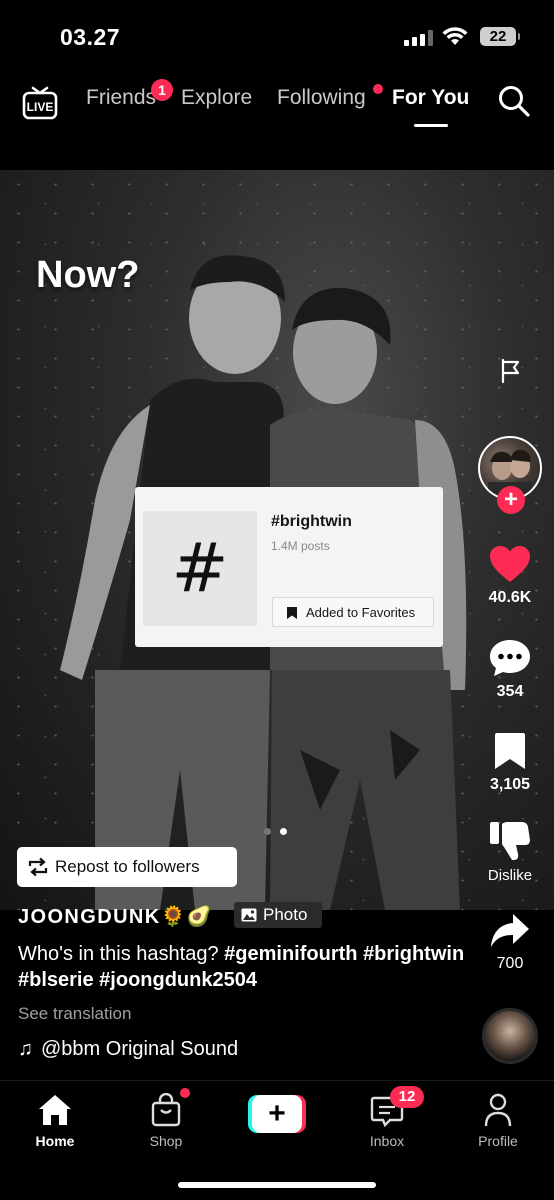 The width and height of the screenshot is (554, 1200). I want to click on tab-home-label: Home, so click(55, 1141).